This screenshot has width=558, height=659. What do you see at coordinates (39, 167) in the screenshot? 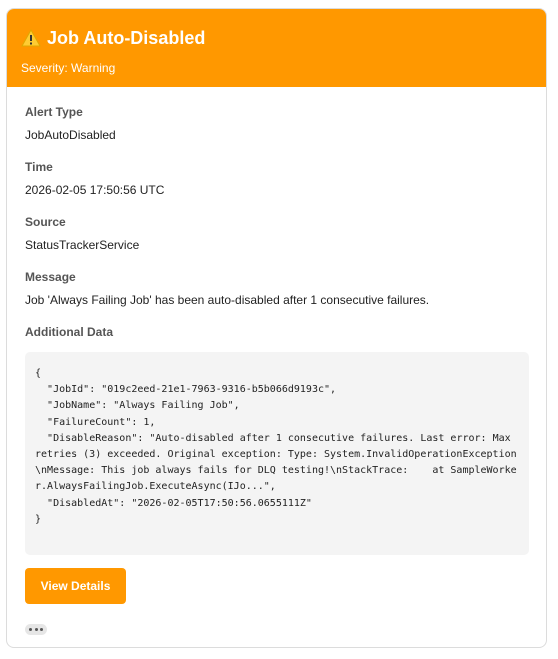
I see `time-label: Time` at bounding box center [39, 167].